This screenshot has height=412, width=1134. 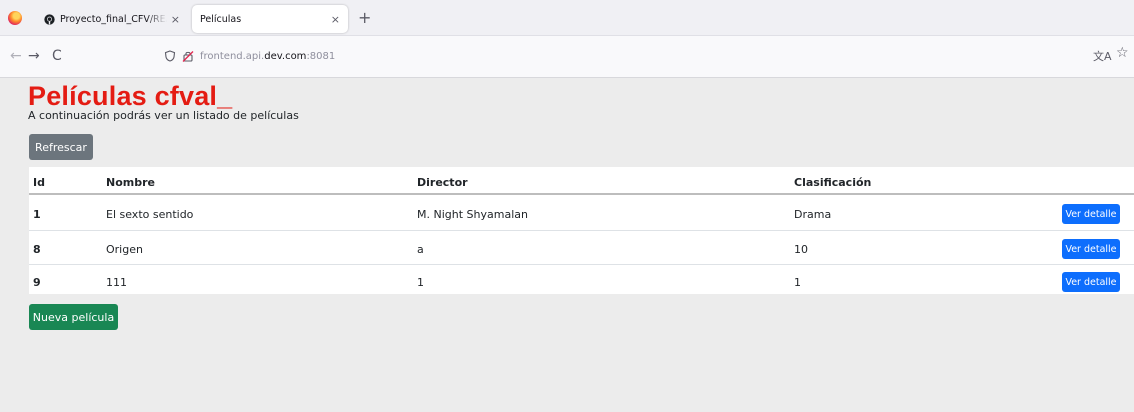 What do you see at coordinates (15, 18) in the screenshot?
I see `firefox-icon` at bounding box center [15, 18].